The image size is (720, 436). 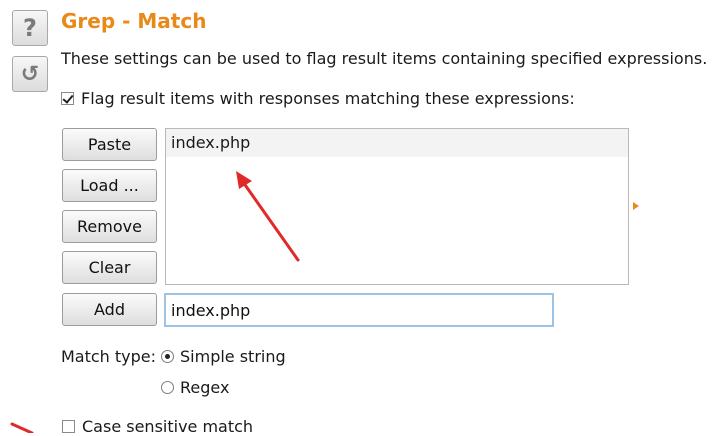 I want to click on reset-icon: ↺, so click(x=30, y=74).